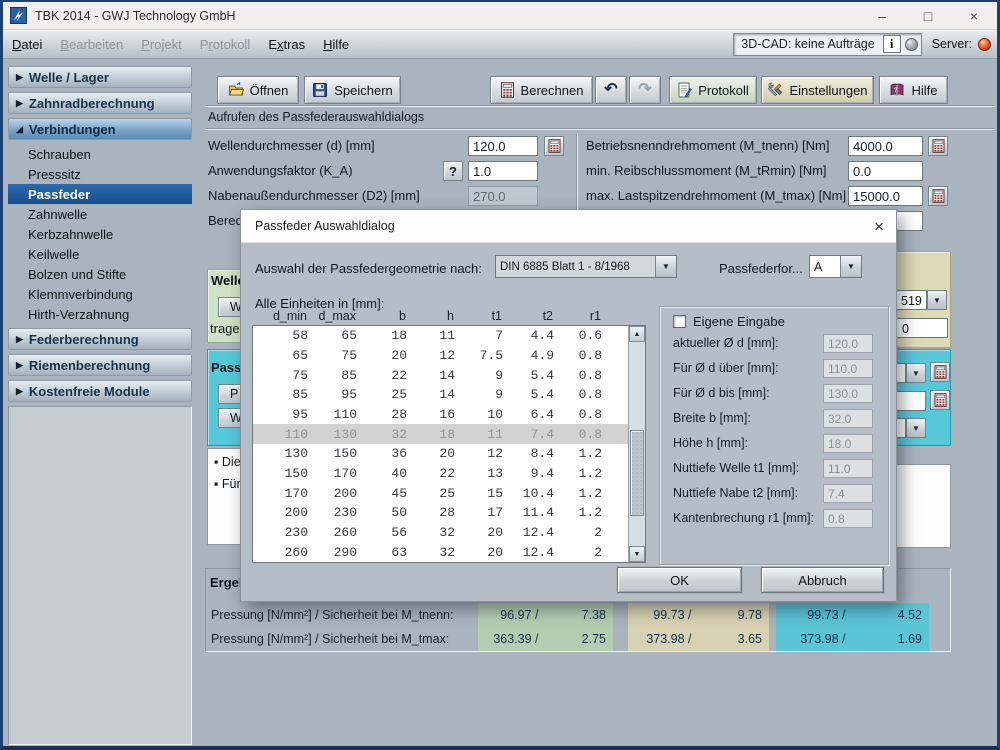 The image size is (1000, 750). Describe the element at coordinates (744, 518) in the screenshot. I see `dialog-field-label: Kantenbrechung r1 [mm]:` at that location.